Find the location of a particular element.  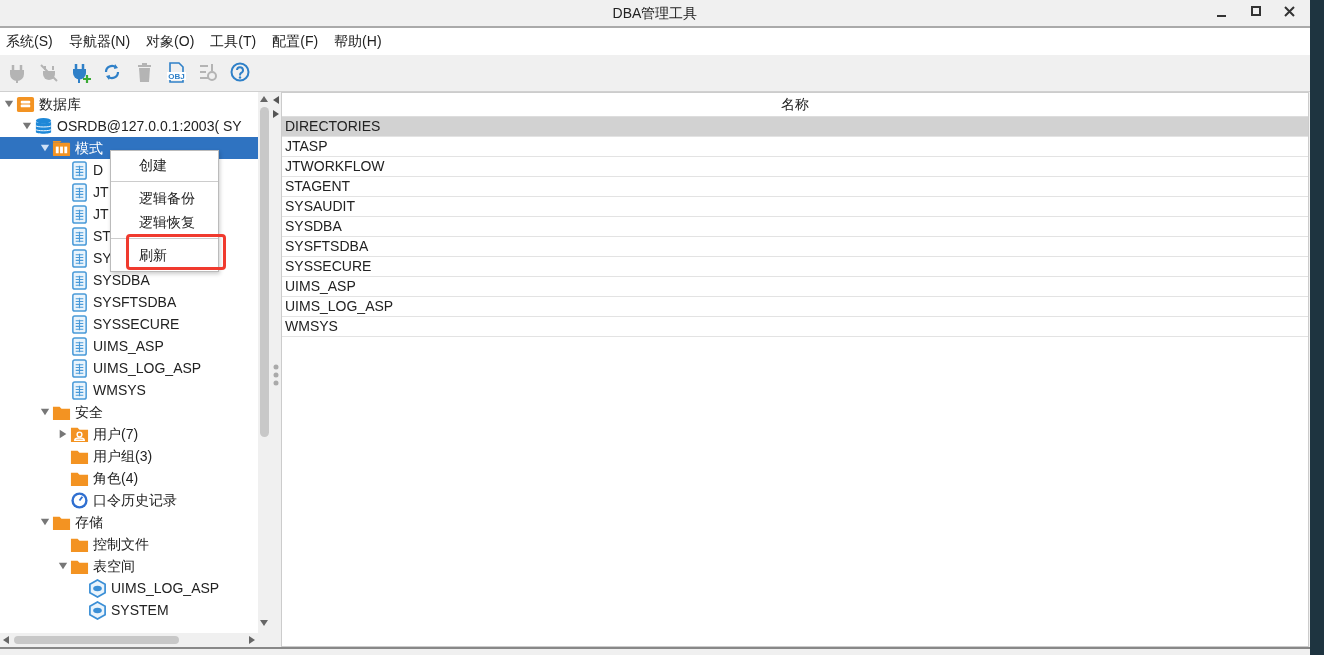

table-row: WMSYS is located at coordinates (795, 327).